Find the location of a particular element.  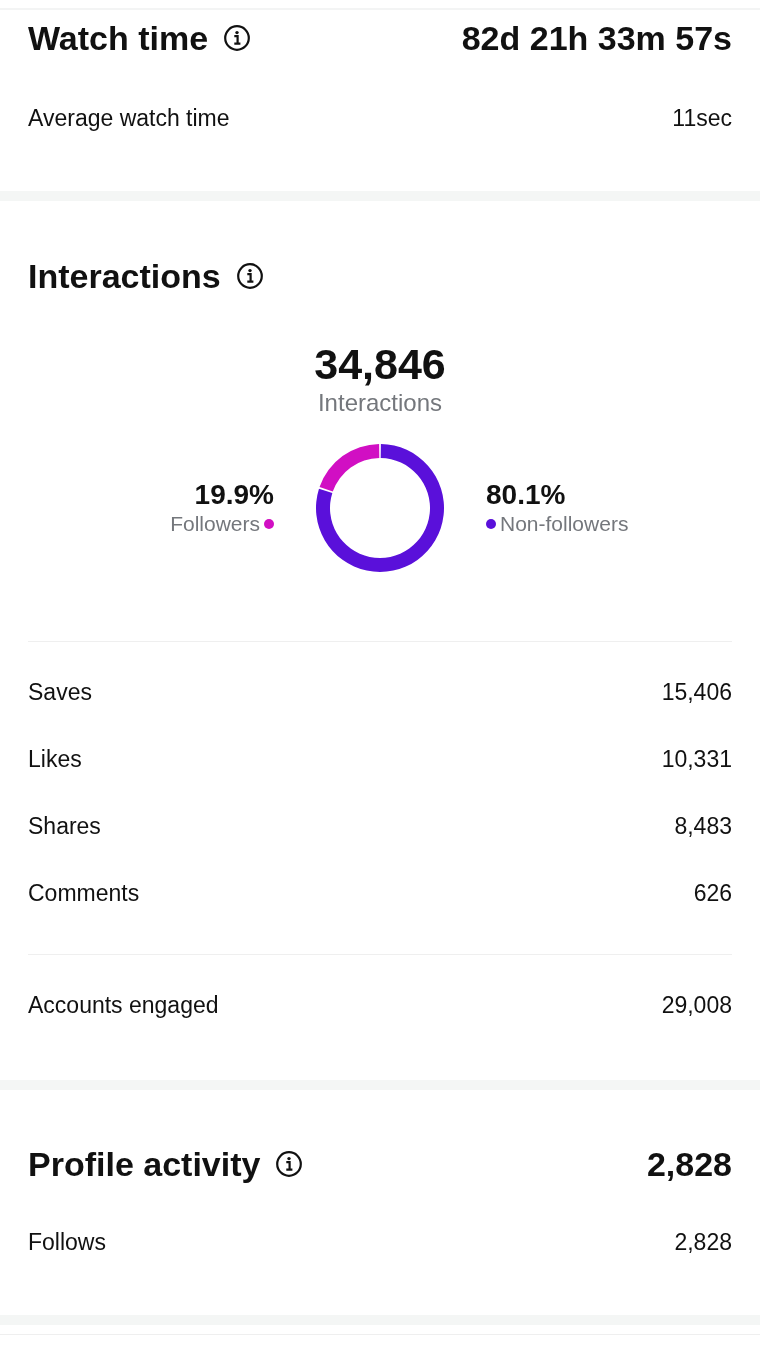

metric-label: Likes is located at coordinates (55, 759).